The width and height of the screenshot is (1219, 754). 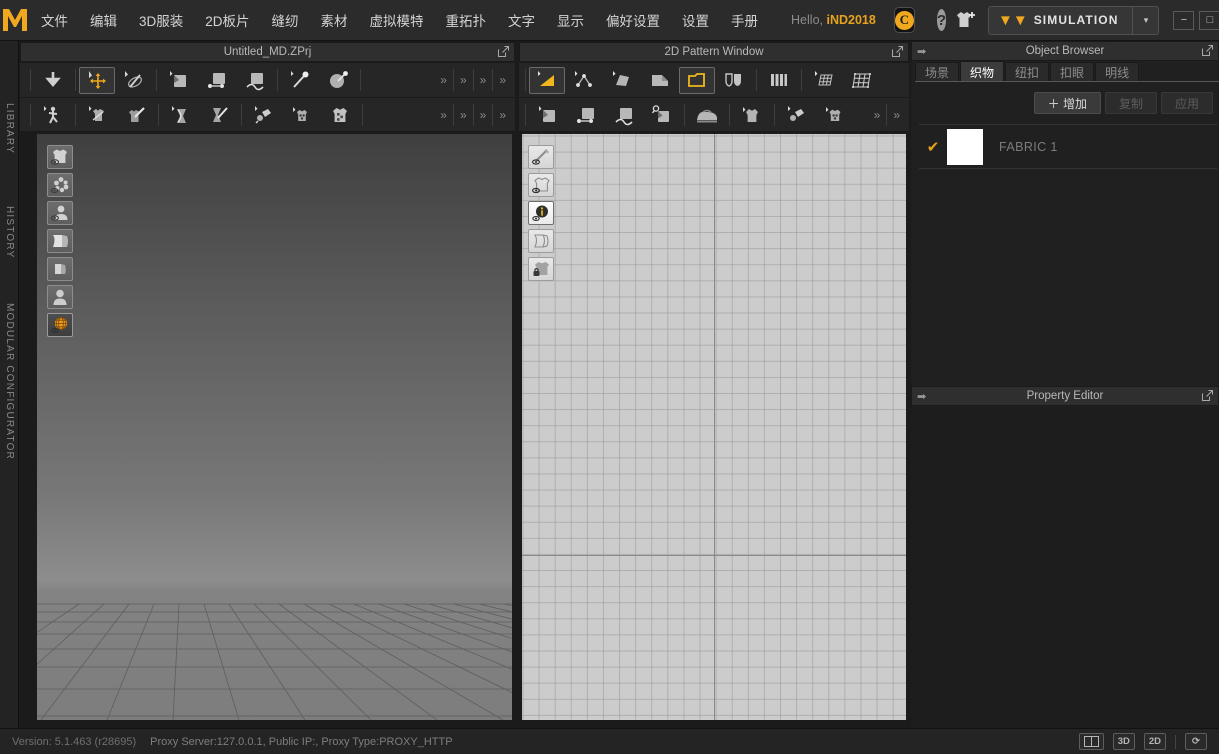 I want to click on toolbar3d-row1-overflow-4: », so click(x=502, y=80).